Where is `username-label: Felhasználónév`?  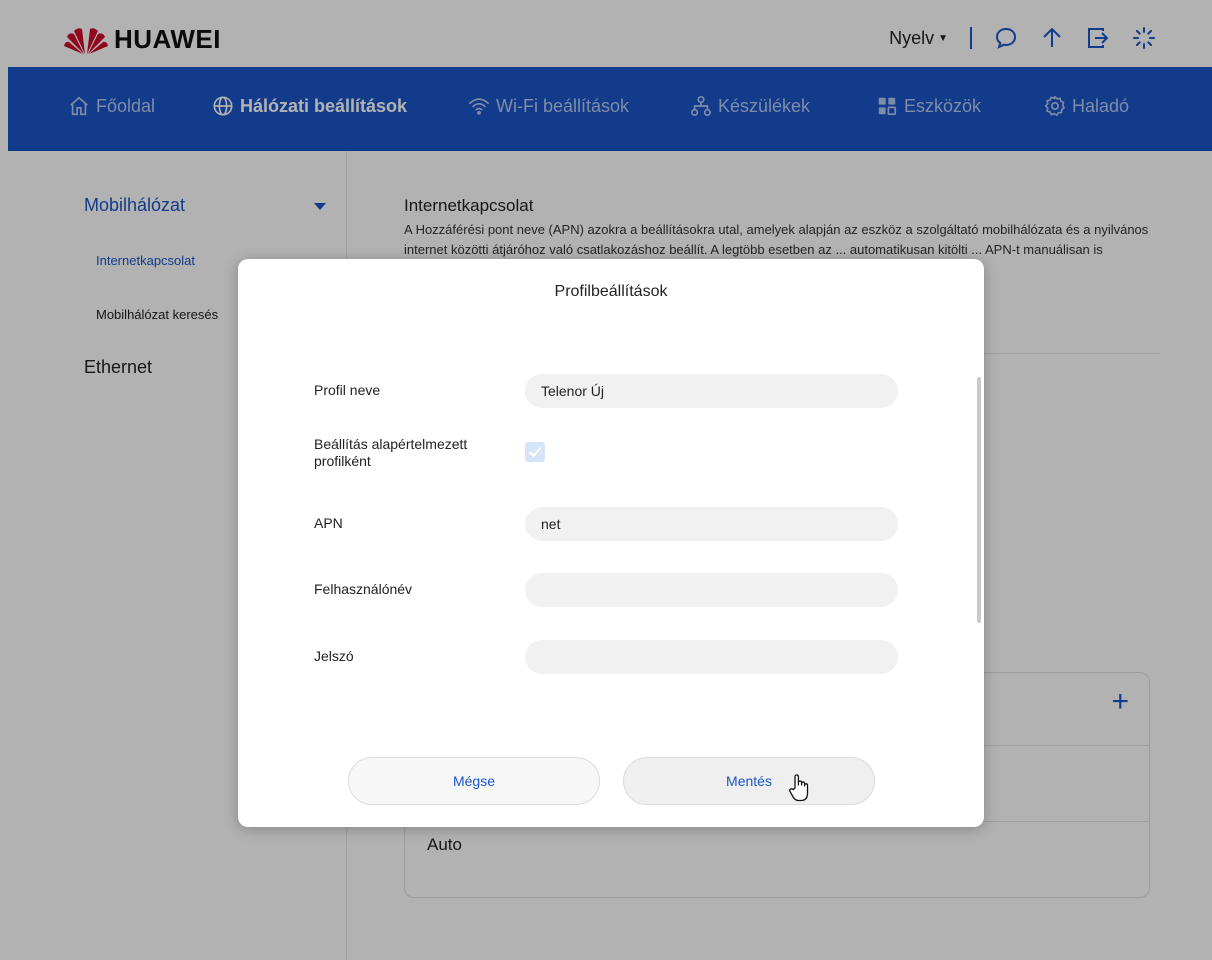
username-label: Felhasználónév is located at coordinates (363, 589).